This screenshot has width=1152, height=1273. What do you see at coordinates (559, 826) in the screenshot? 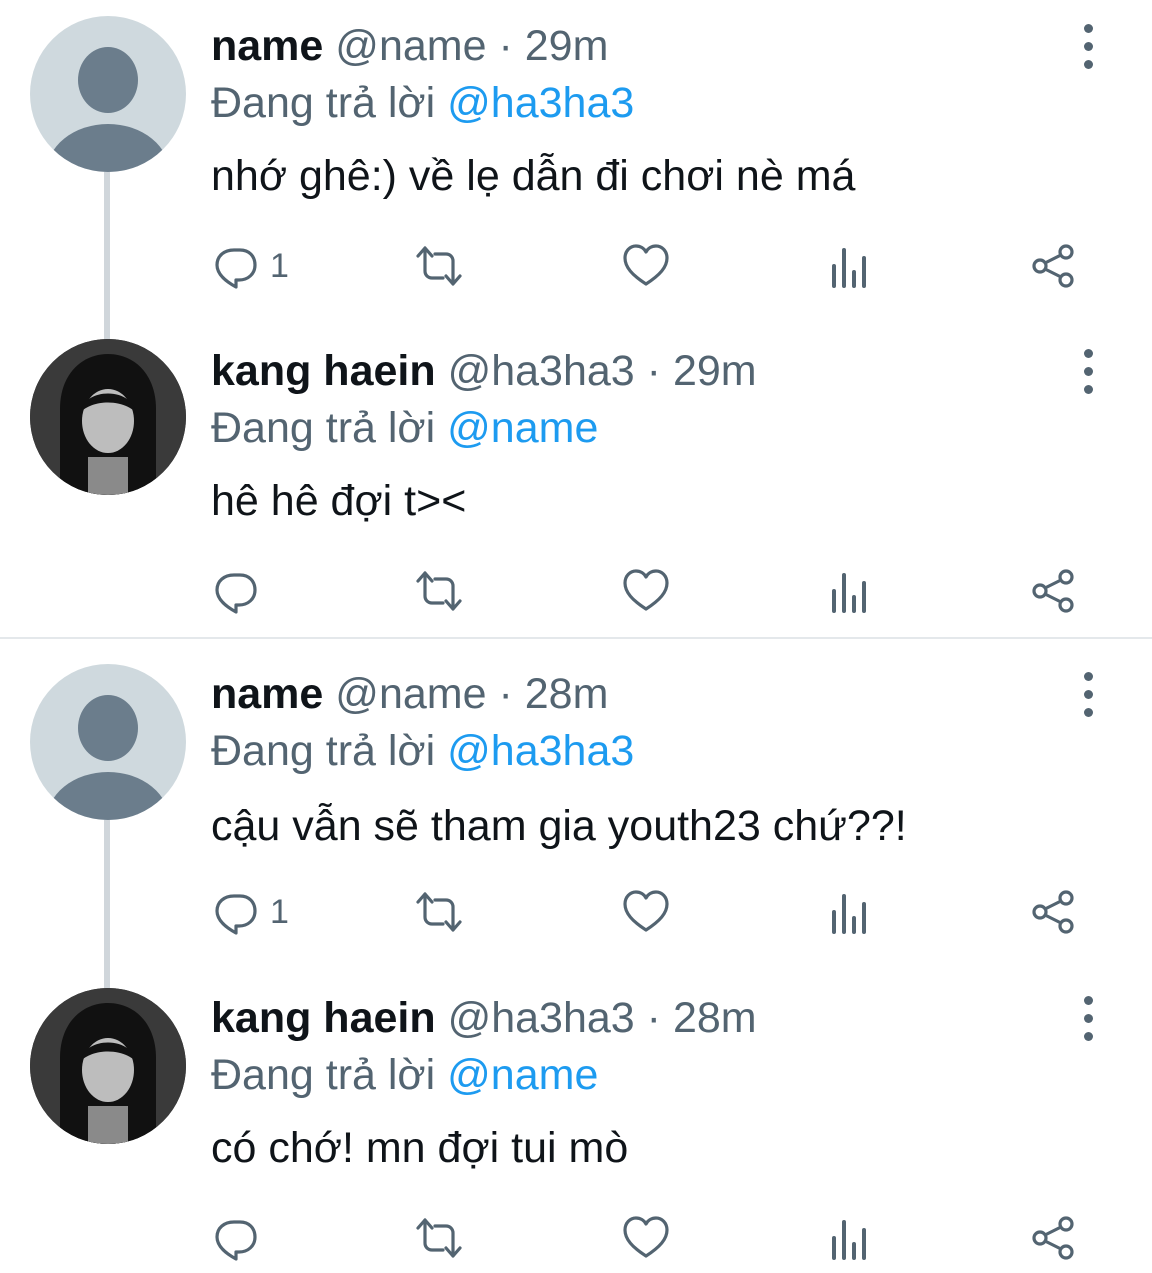
I see `tweet-text: cậu vẫn sẽ tham gia youth23 chứ??!` at bounding box center [559, 826].